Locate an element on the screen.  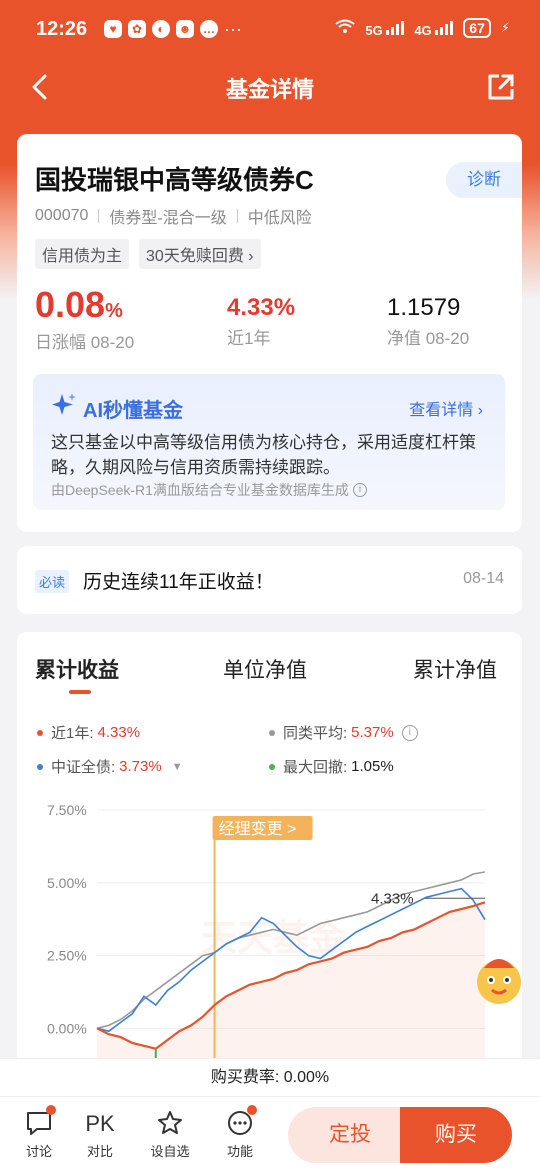
nav-bar: 基金详情 is located at coordinates (270, 87).